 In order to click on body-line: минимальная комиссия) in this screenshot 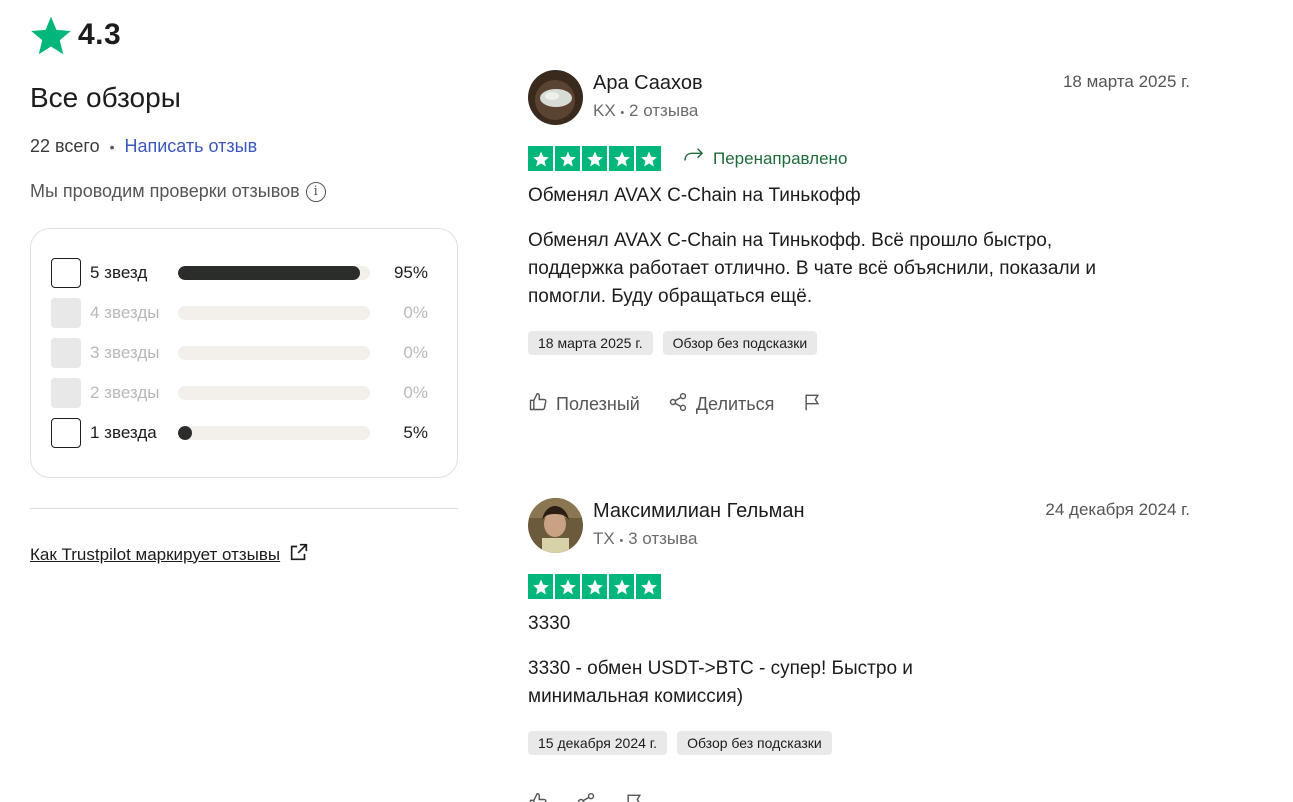, I will do `click(636, 696)`.